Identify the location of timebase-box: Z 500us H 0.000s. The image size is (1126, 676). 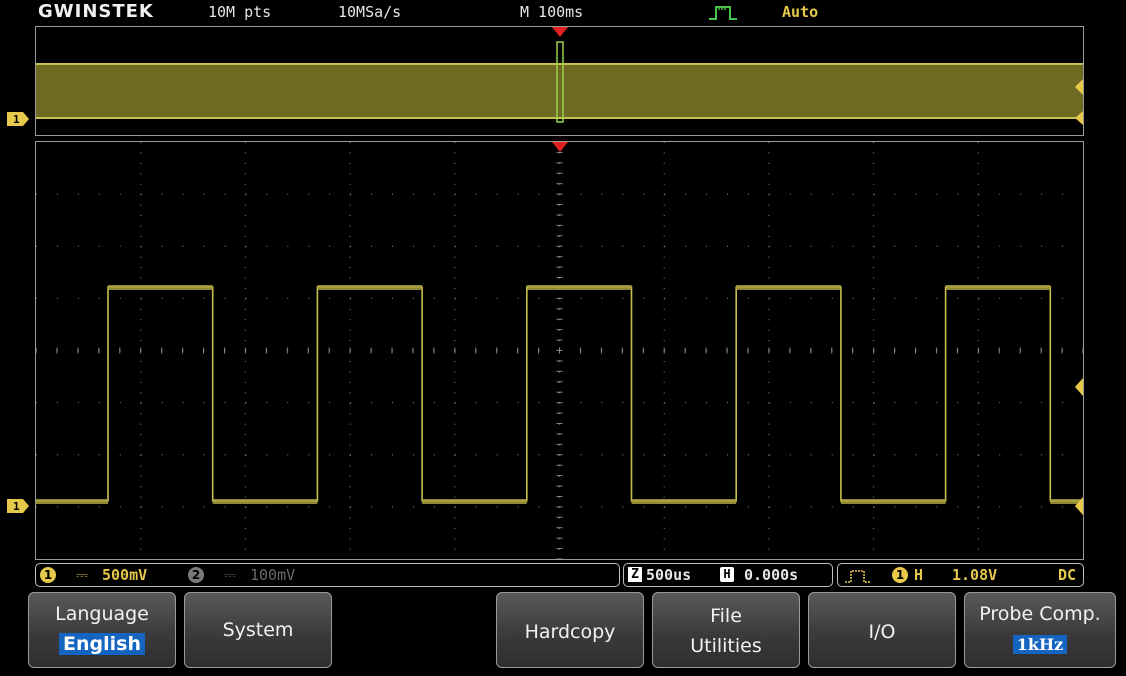
(728, 575).